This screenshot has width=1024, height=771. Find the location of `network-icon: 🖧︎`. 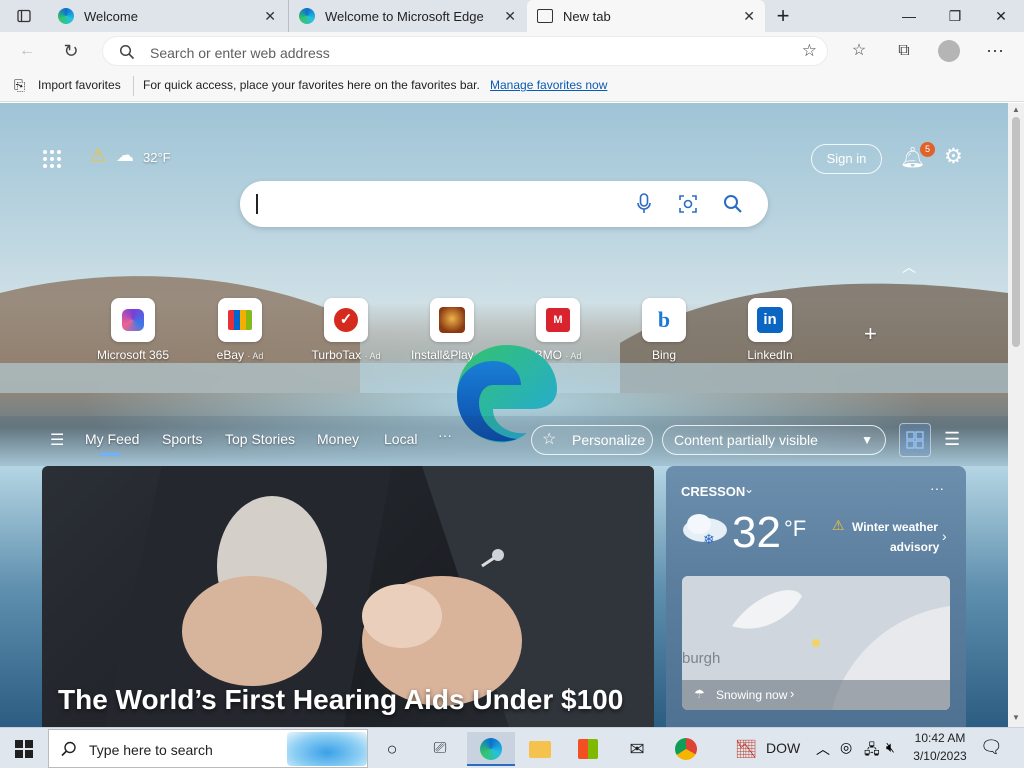

network-icon: 🖧︎ is located at coordinates (872, 751).